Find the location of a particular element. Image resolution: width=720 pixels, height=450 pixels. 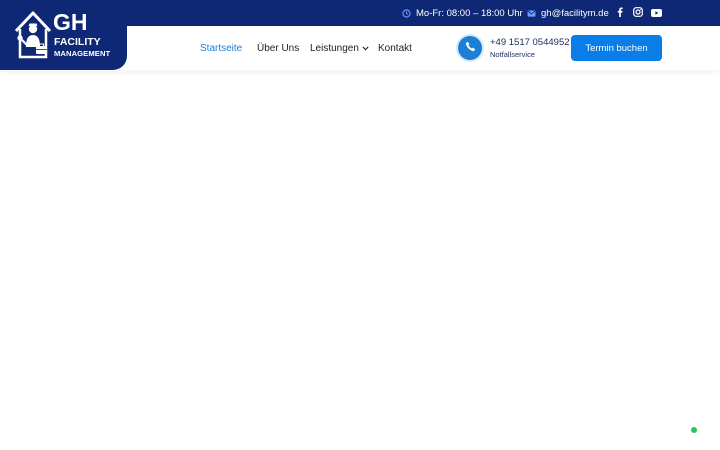

email-link: gh@facilitym.de is located at coordinates (568, 13).